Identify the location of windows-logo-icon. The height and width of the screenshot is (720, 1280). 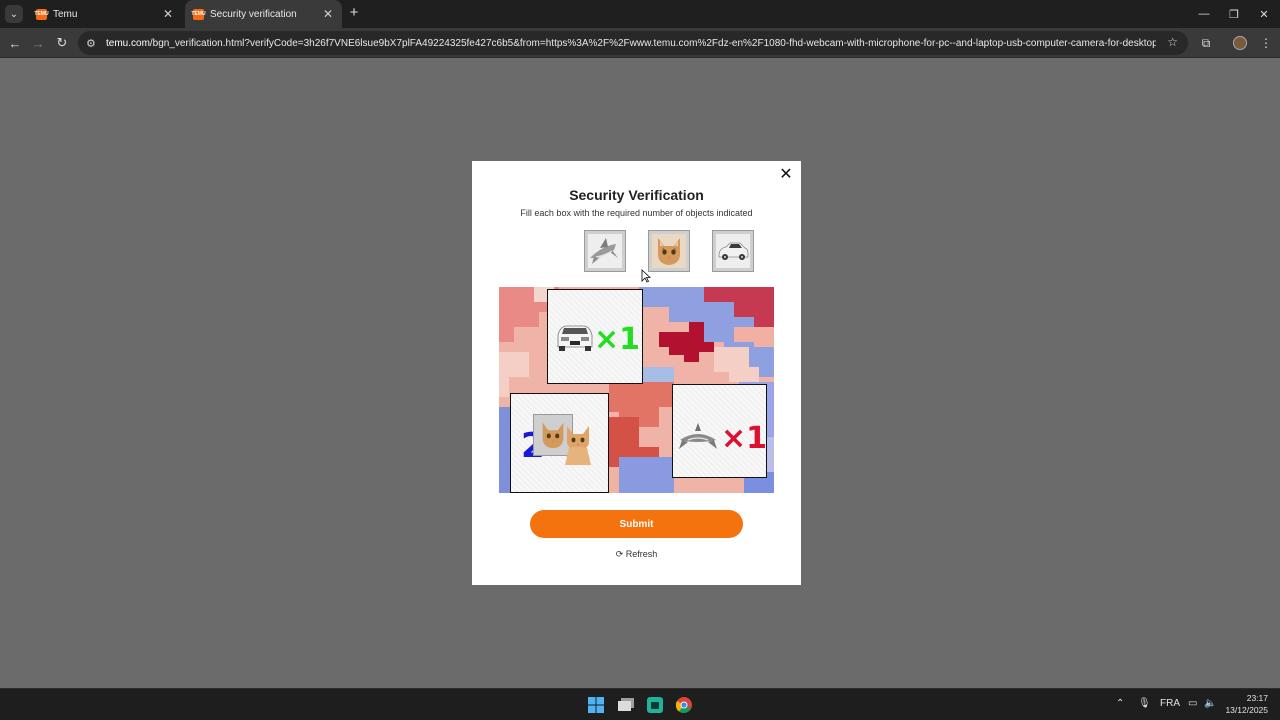
(596, 705).